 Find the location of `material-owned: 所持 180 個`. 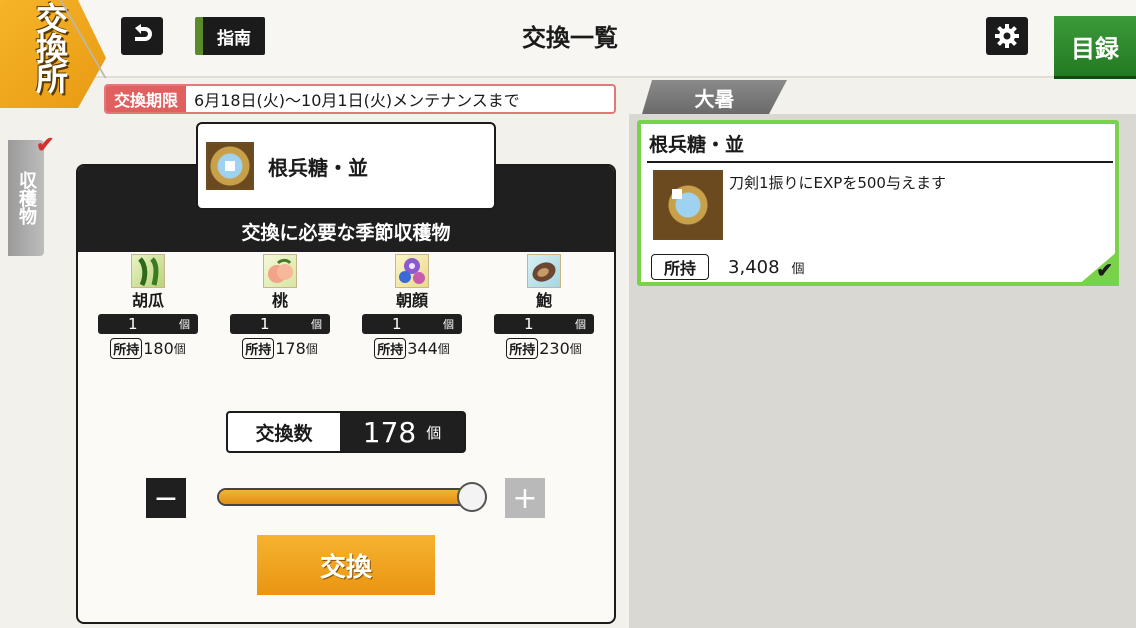

material-owned: 所持 180 個 is located at coordinates (148, 348).